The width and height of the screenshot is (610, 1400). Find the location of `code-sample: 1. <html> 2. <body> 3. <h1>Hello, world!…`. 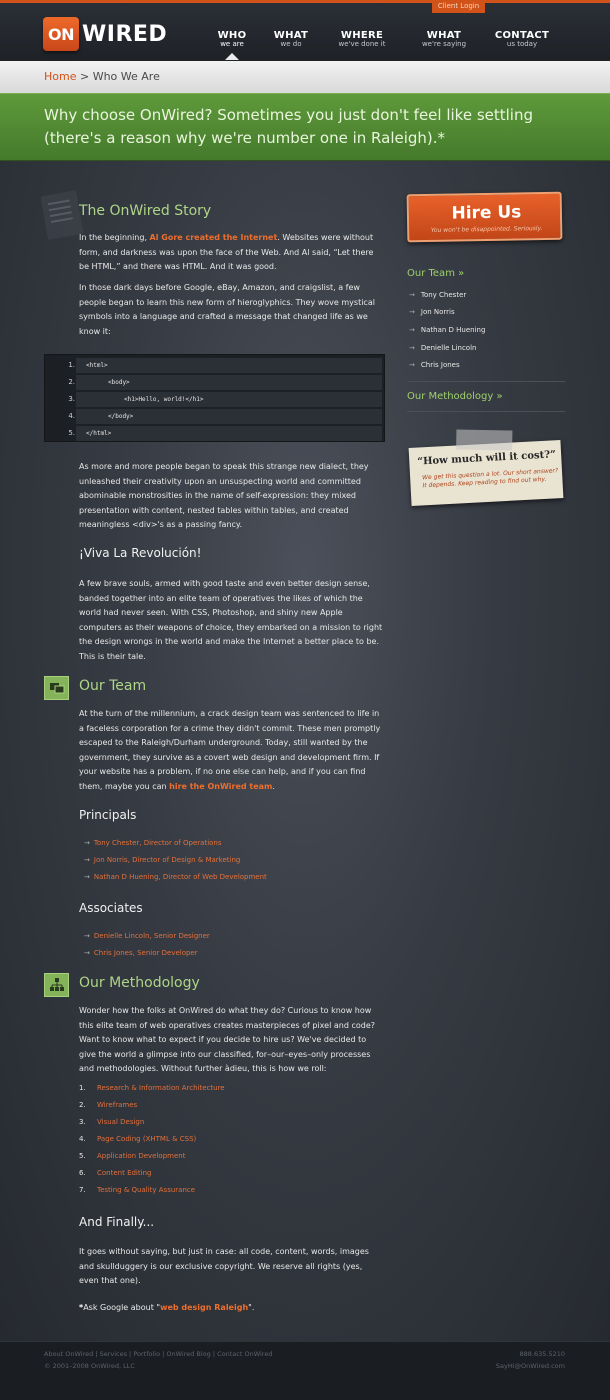

code-sample: 1. <html> 2. <body> 3. <h1>Hello, world!… is located at coordinates (214, 398).